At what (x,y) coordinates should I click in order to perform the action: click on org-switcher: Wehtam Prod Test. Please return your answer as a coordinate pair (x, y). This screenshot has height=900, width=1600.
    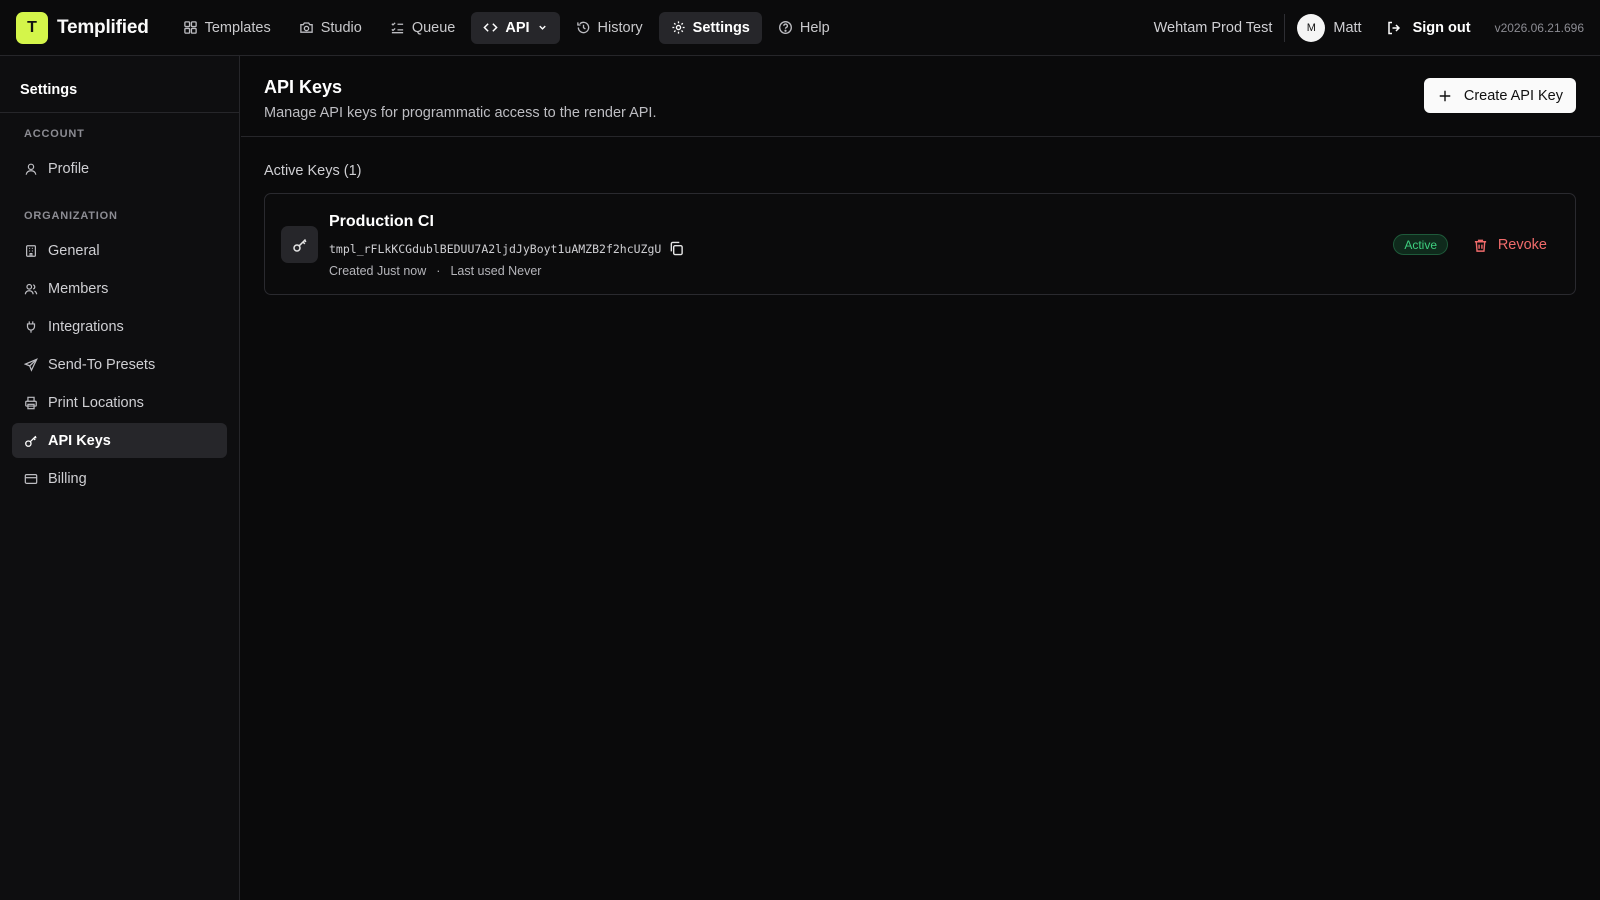
    Looking at the image, I should click on (1219, 28).